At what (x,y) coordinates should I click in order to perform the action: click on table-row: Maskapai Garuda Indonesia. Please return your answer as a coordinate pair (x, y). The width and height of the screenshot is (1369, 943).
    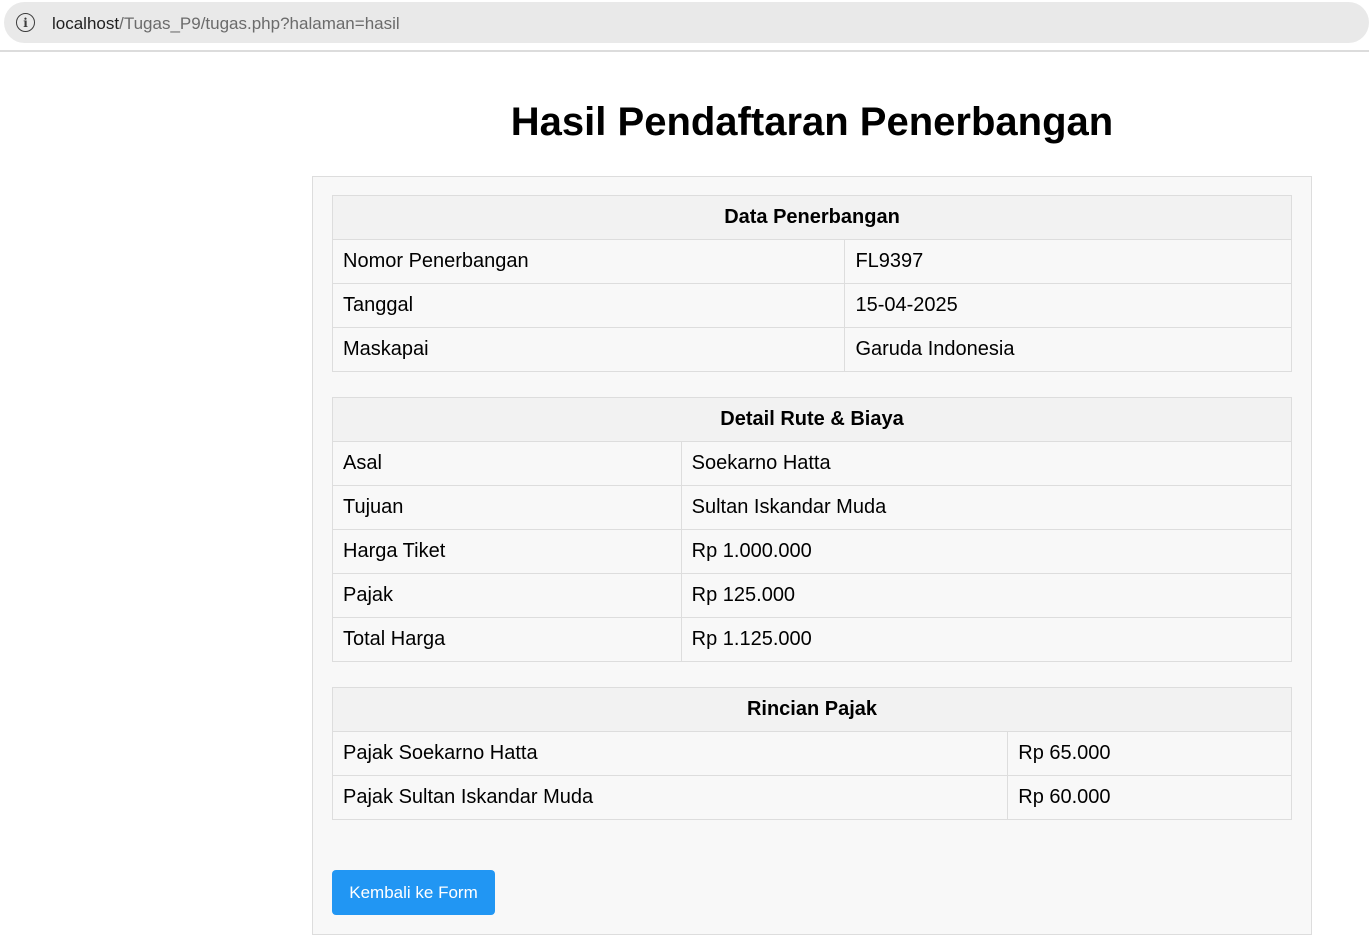
    Looking at the image, I should click on (811, 349).